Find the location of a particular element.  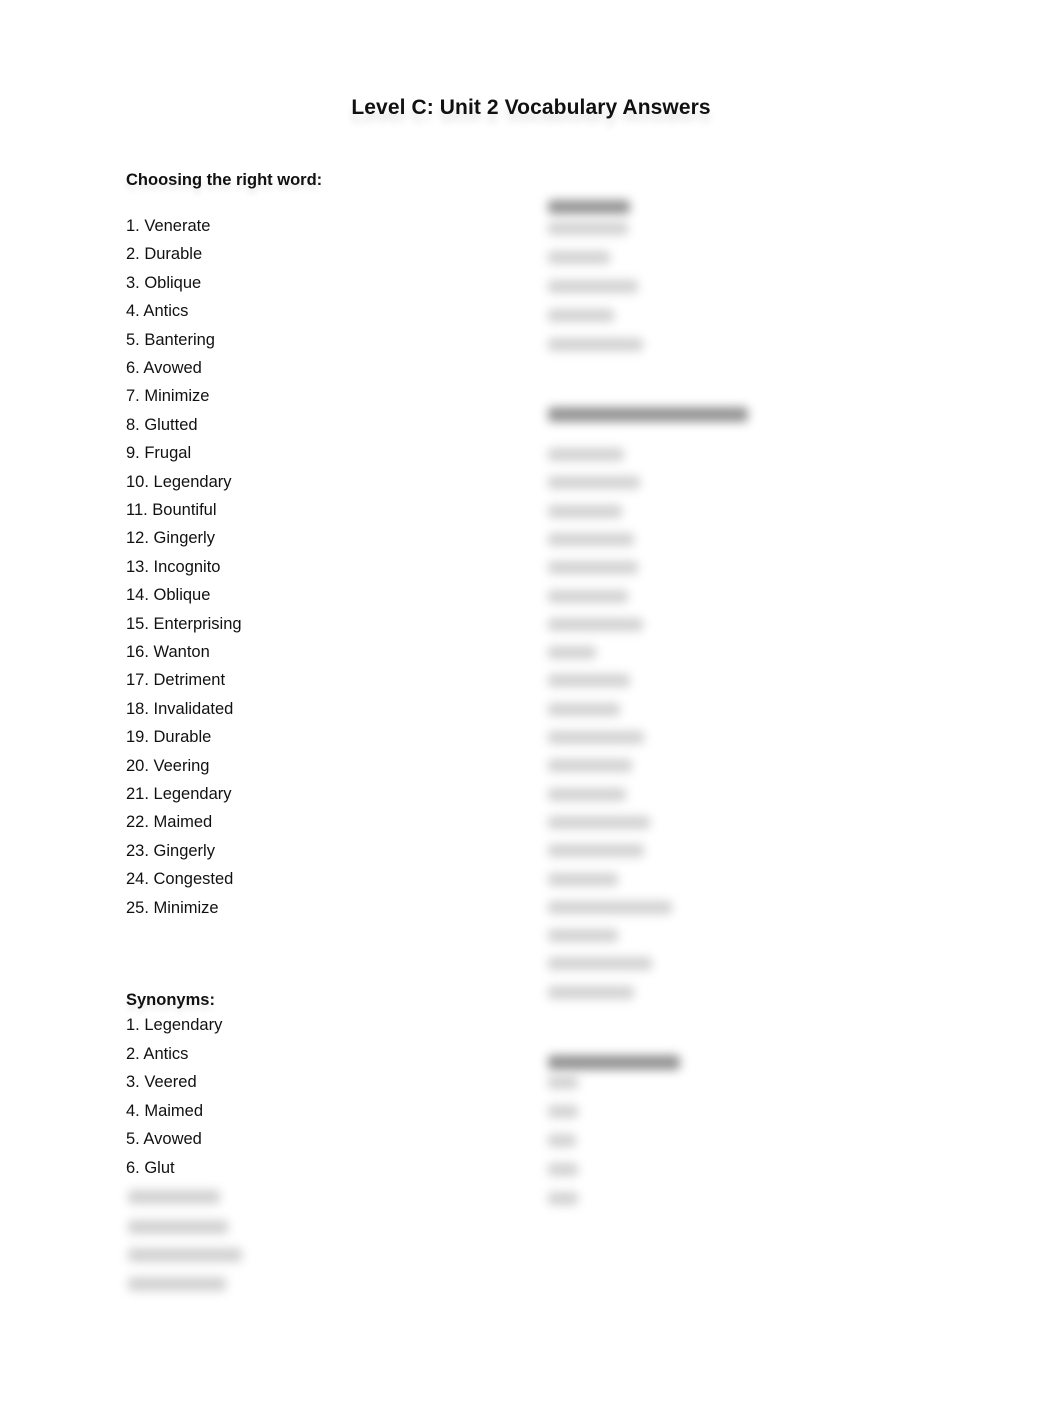

synonyms-heading: Synonyms: is located at coordinates (170, 1000).